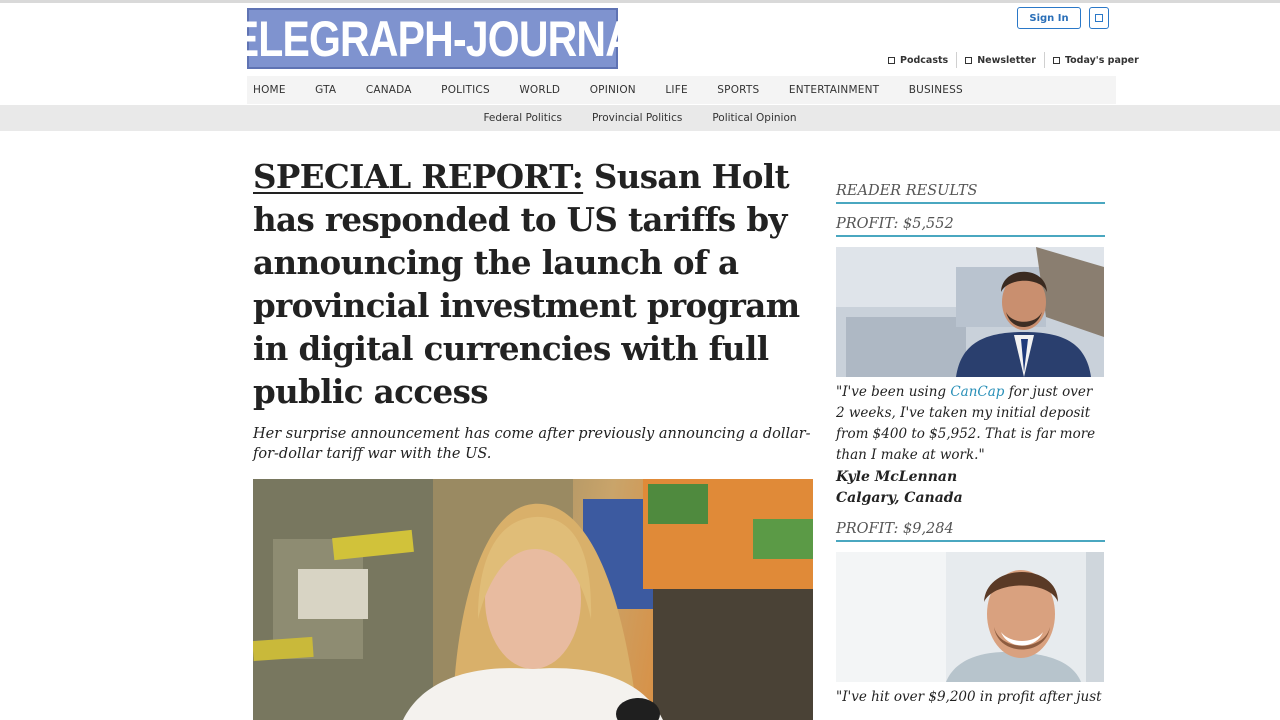  I want to click on testimonial-profit: PROFIT: $5,552, so click(970, 226).